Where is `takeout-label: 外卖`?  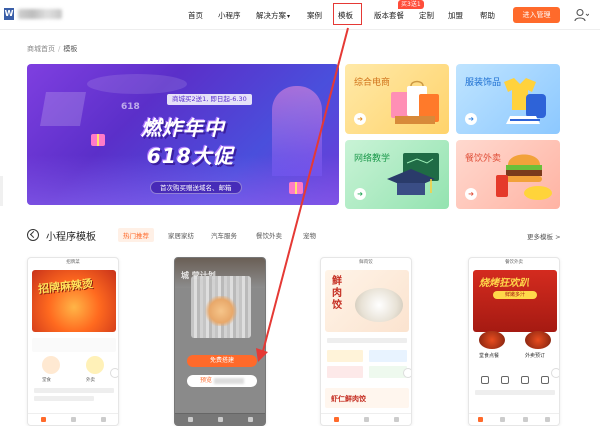
takeout-label: 外卖 is located at coordinates (90, 380).